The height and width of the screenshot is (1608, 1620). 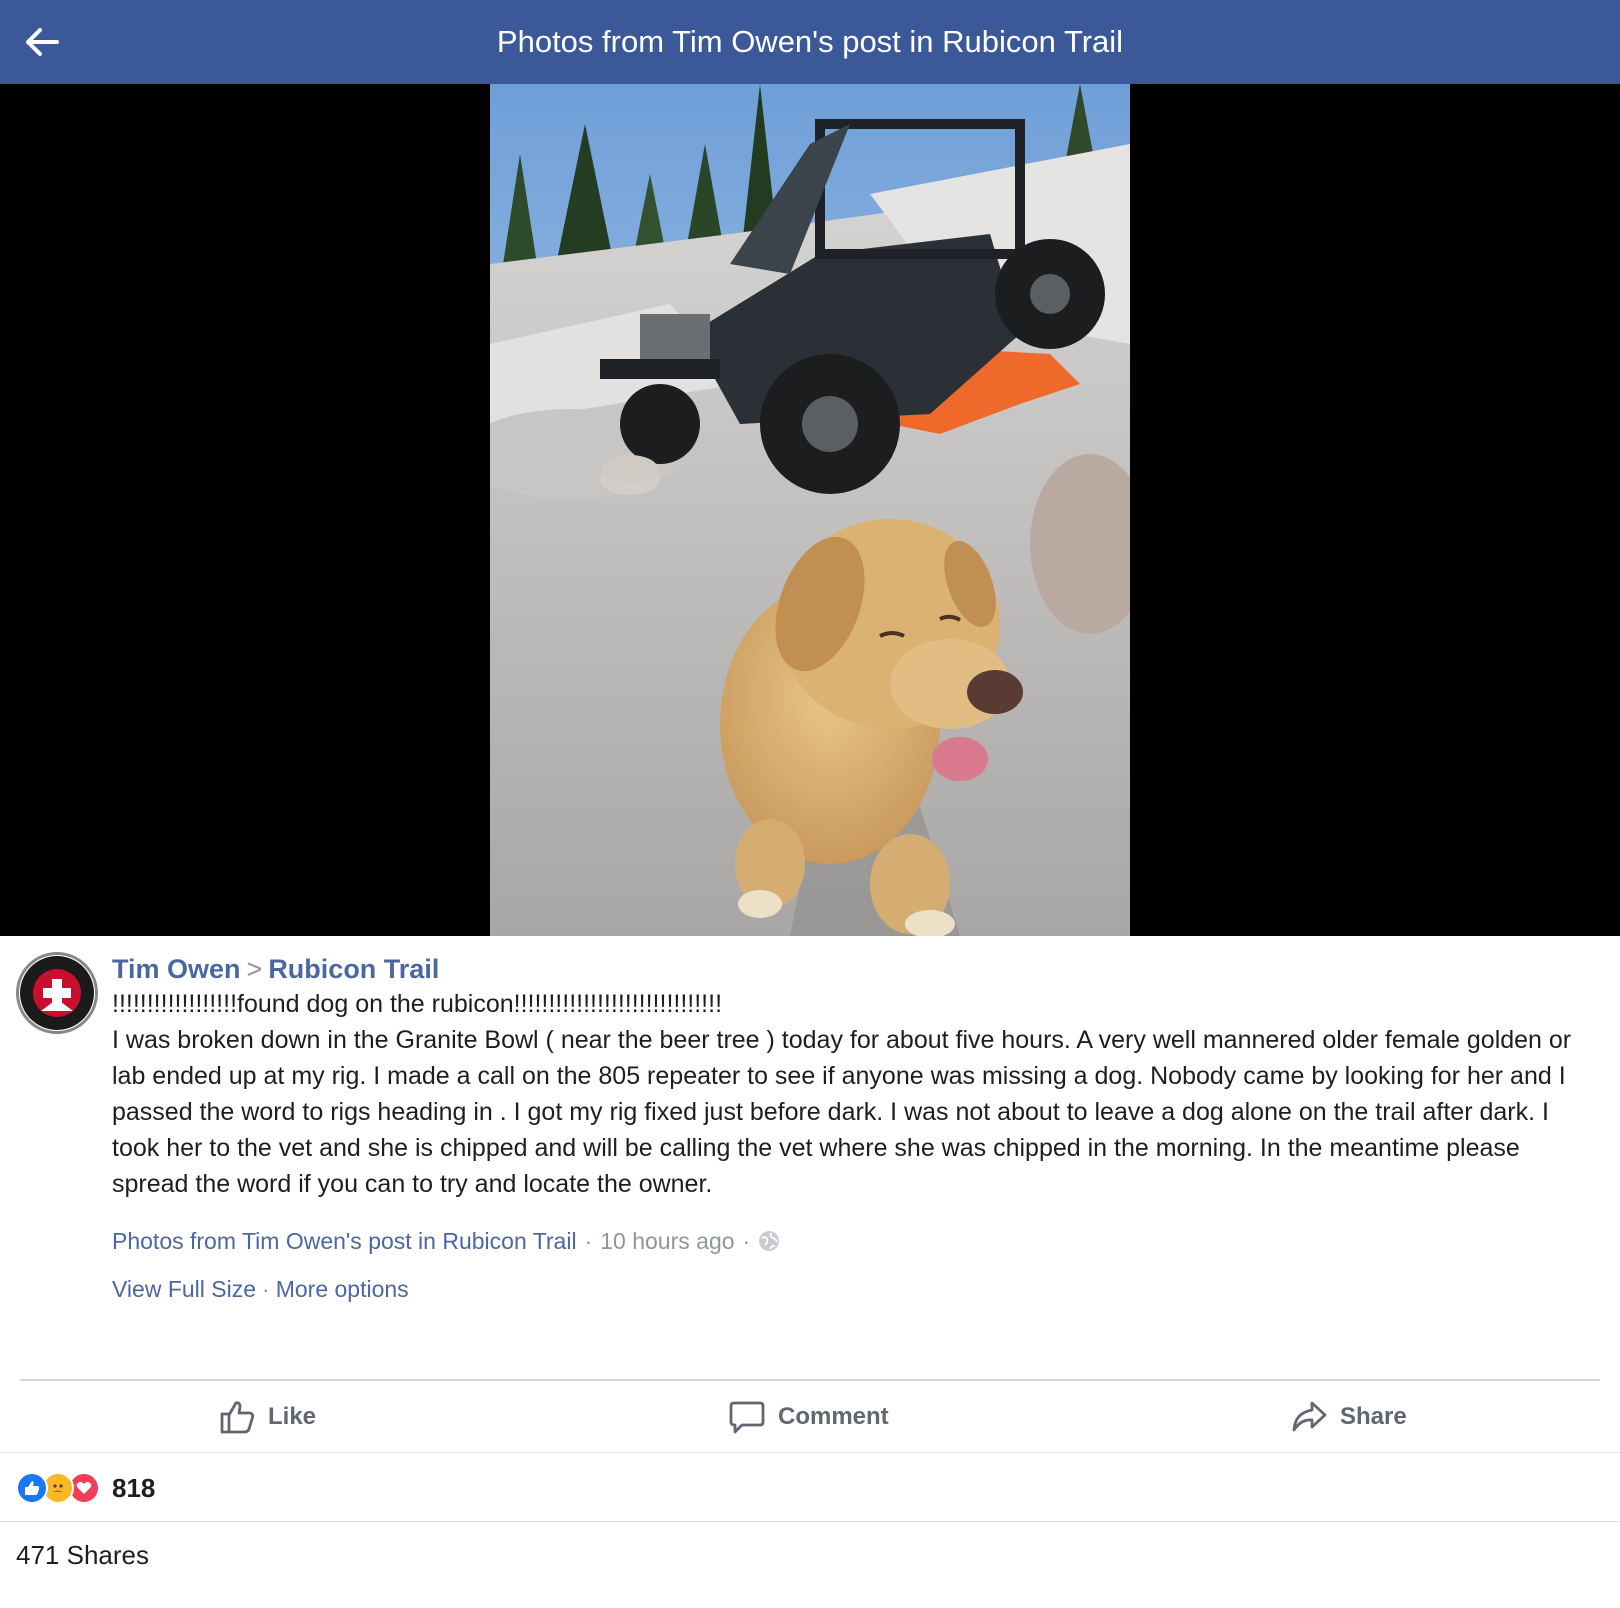 What do you see at coordinates (1309, 1416) in the screenshot?
I see `share-arrow-icon` at bounding box center [1309, 1416].